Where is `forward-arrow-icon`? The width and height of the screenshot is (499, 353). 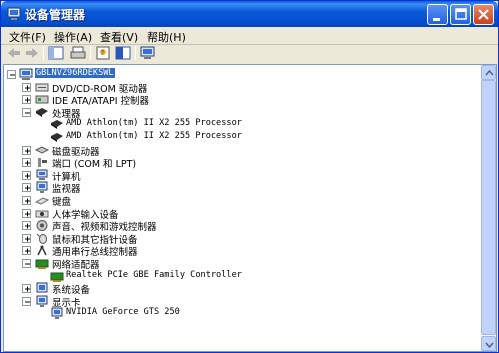 forward-arrow-icon is located at coordinates (32, 53).